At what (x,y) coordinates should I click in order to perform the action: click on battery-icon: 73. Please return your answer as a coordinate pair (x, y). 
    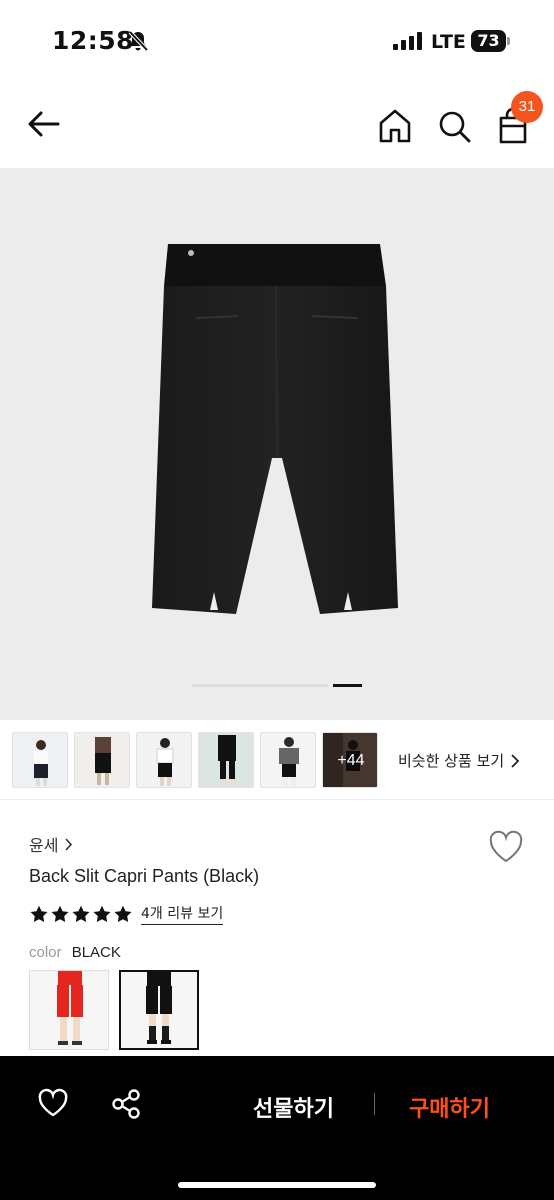
    Looking at the image, I should click on (491, 41).